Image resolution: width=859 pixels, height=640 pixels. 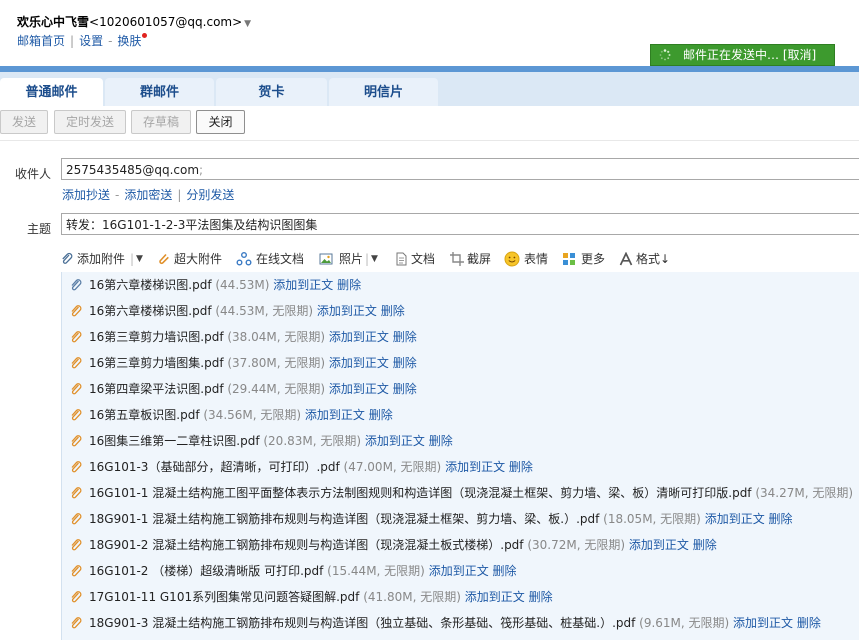 What do you see at coordinates (161, 122) in the screenshot?
I see `save-draft-button: 存草稿` at bounding box center [161, 122].